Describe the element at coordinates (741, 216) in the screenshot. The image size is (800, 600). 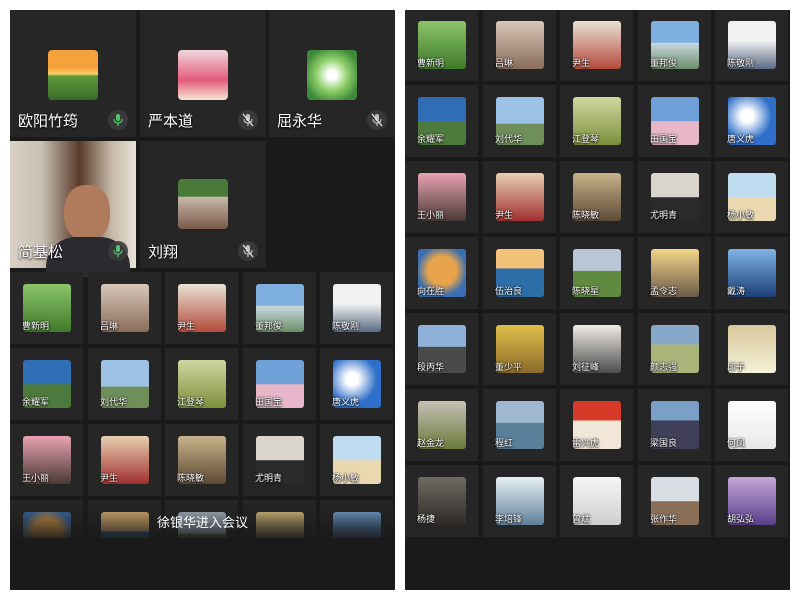
I see `participant-name: 杨小敏` at that location.